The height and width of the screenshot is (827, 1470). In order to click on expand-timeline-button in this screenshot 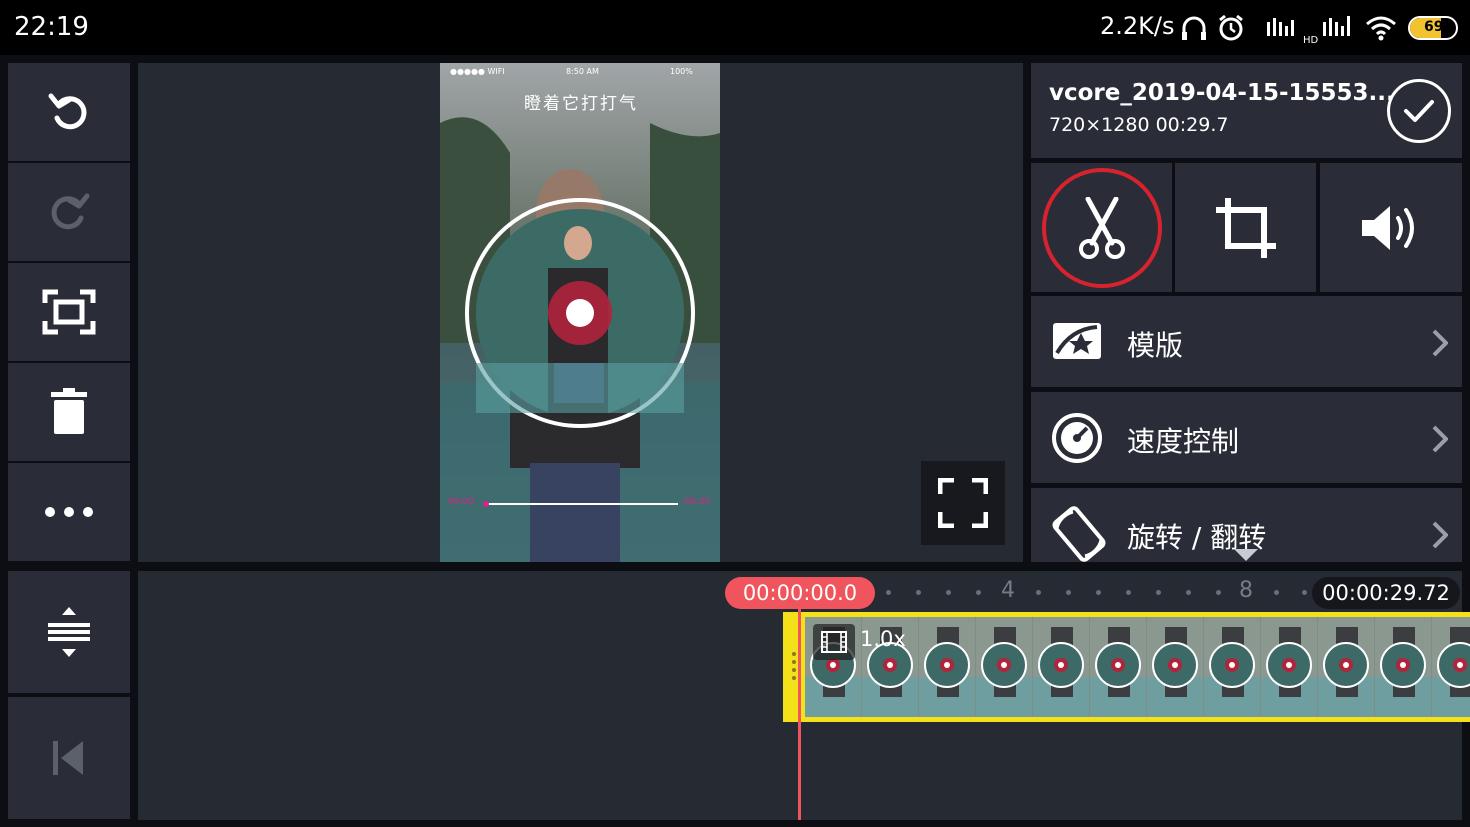, I will do `click(69, 632)`.